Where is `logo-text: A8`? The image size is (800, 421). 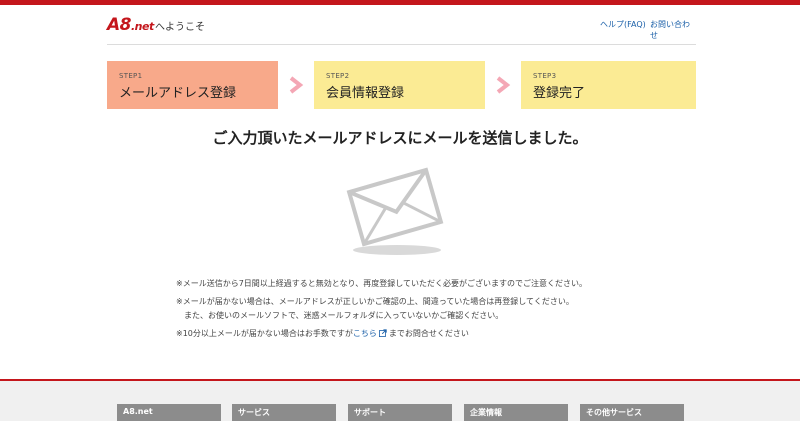 logo-text: A8 is located at coordinates (119, 25).